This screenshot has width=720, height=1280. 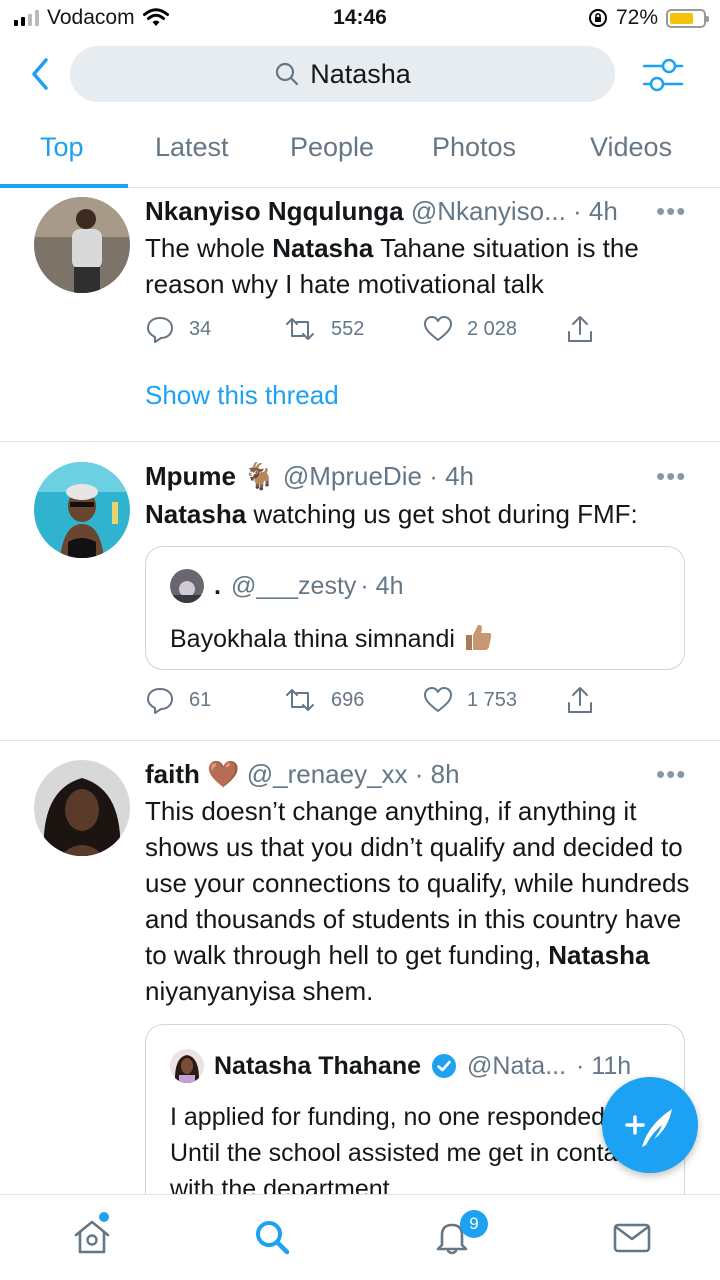 What do you see at coordinates (92, 1237) in the screenshot?
I see `home-icon` at bounding box center [92, 1237].